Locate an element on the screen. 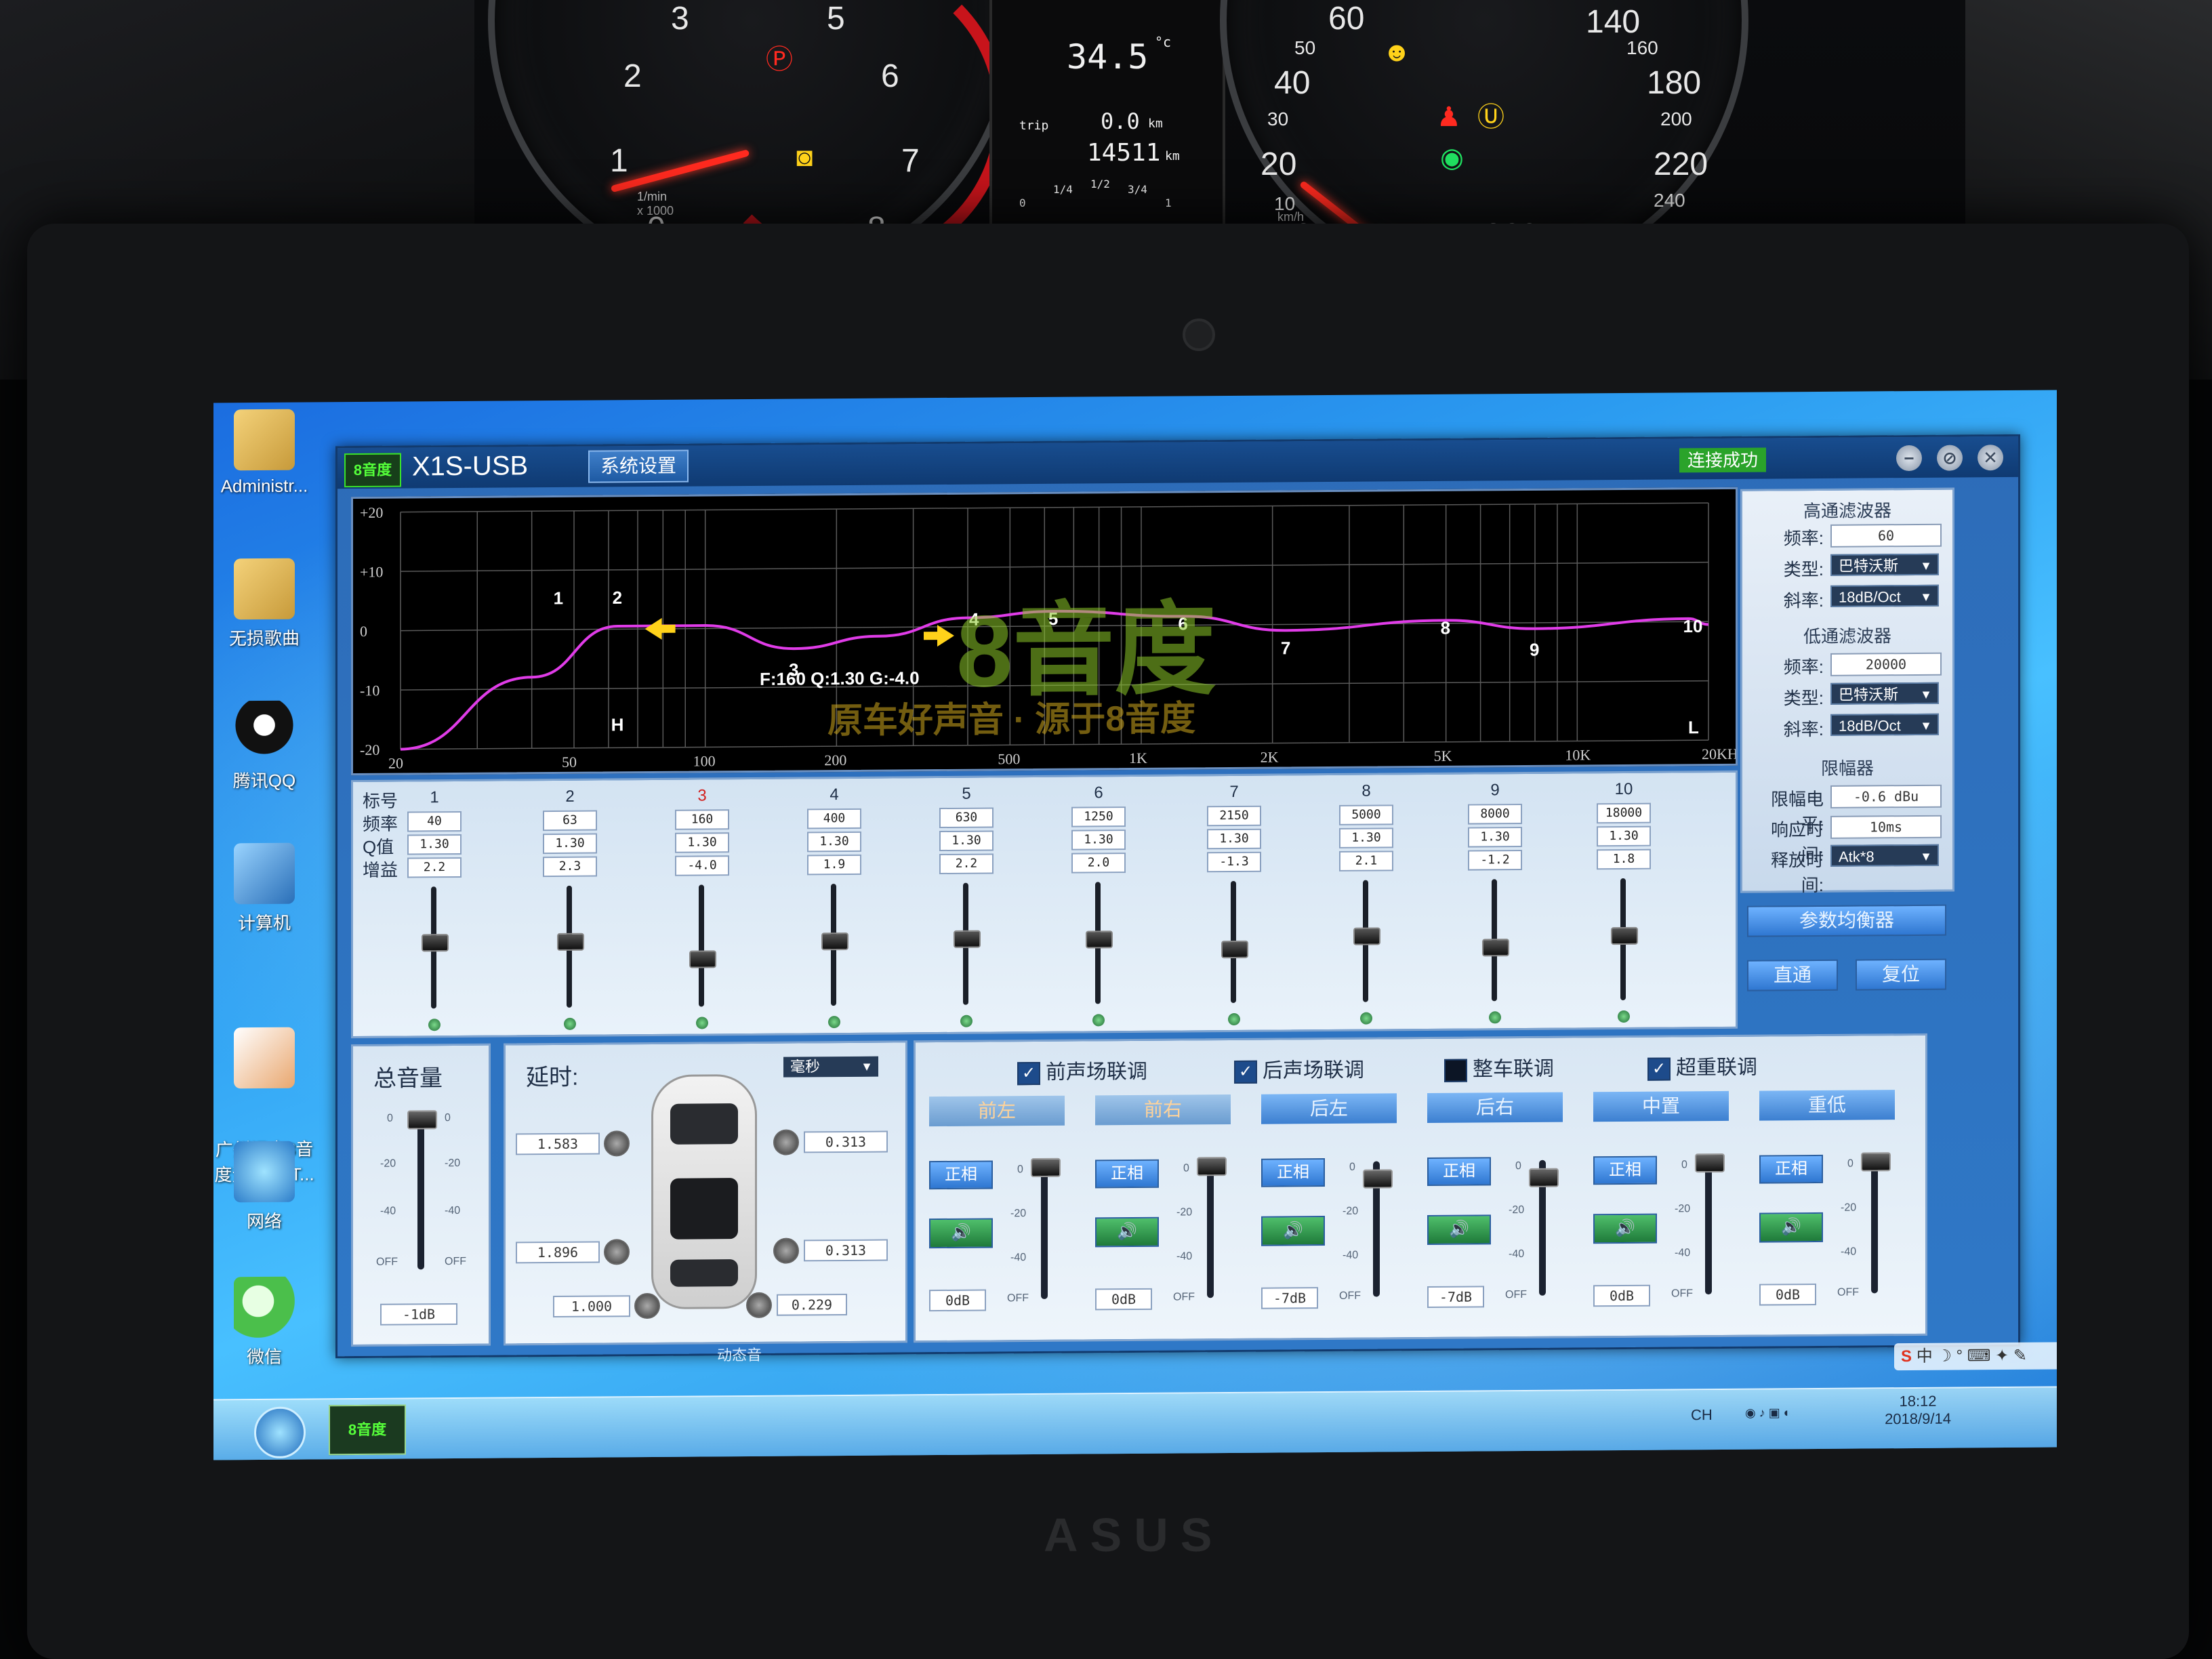 Image resolution: width=2212 pixels, height=1659 pixels. band-number: 2 is located at coordinates (570, 797).